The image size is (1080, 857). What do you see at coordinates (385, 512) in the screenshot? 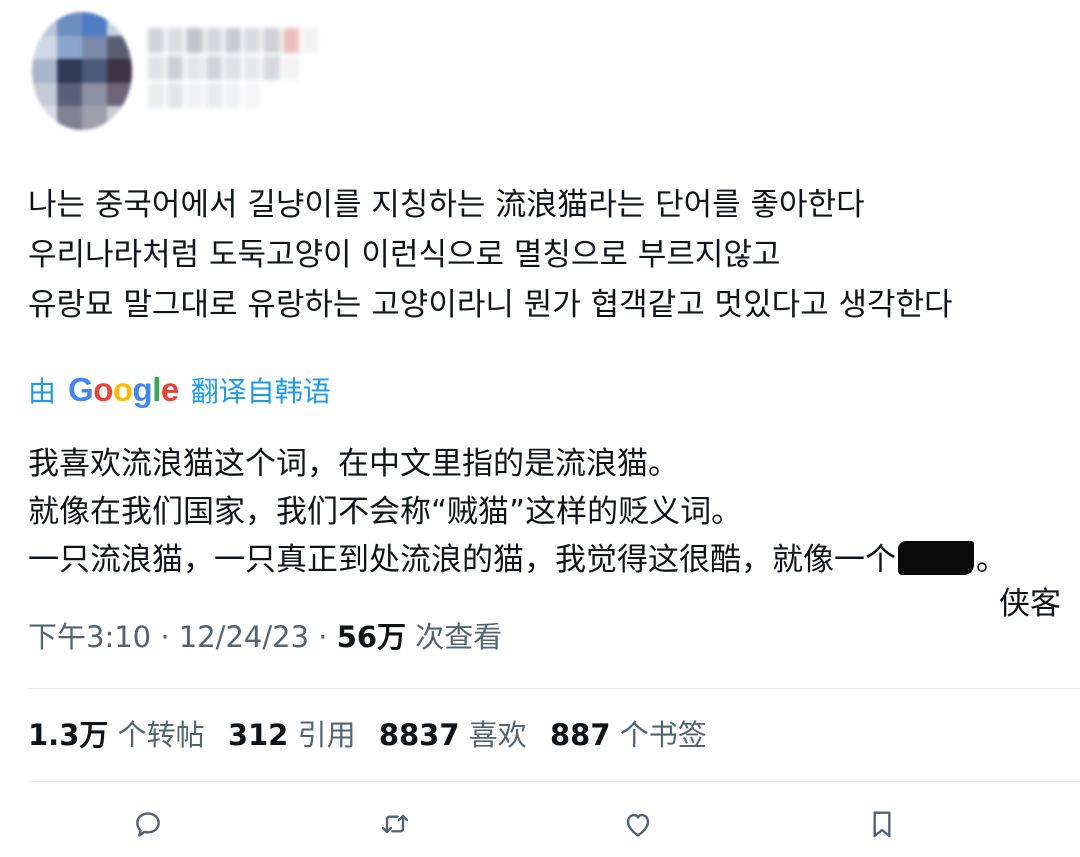
I see `translation-line: 就像在我们国家，我们不会称“贼猫”这样的贬义词。` at bounding box center [385, 512].